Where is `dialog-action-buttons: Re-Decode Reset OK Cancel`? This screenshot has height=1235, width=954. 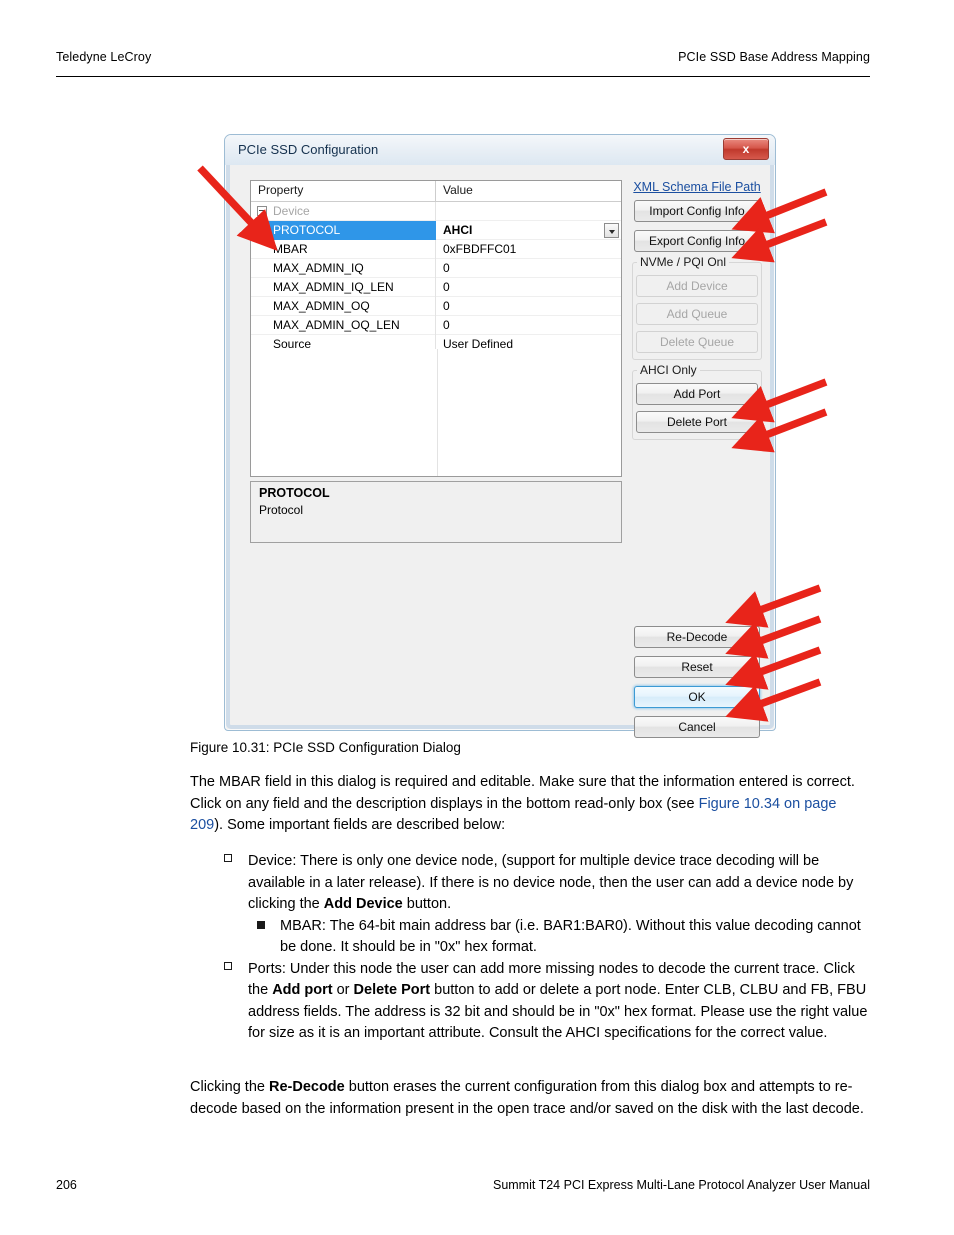 dialog-action-buttons: Re-Decode Reset OK Cancel is located at coordinates (697, 686).